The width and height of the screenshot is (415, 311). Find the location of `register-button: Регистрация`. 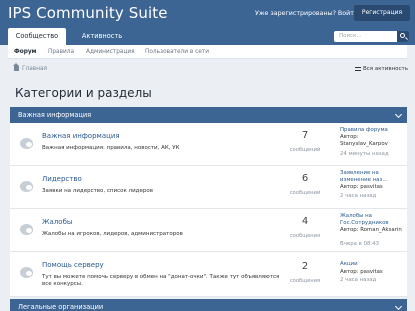

register-button: Регистрация is located at coordinates (382, 13).